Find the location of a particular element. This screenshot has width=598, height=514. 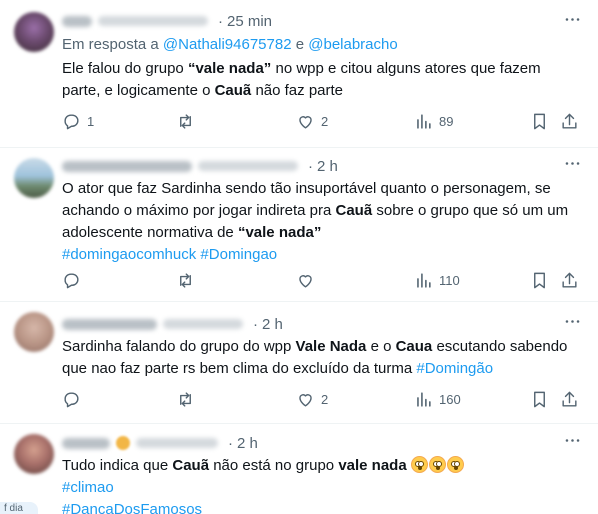

emoji-icon is located at coordinates (123, 443).